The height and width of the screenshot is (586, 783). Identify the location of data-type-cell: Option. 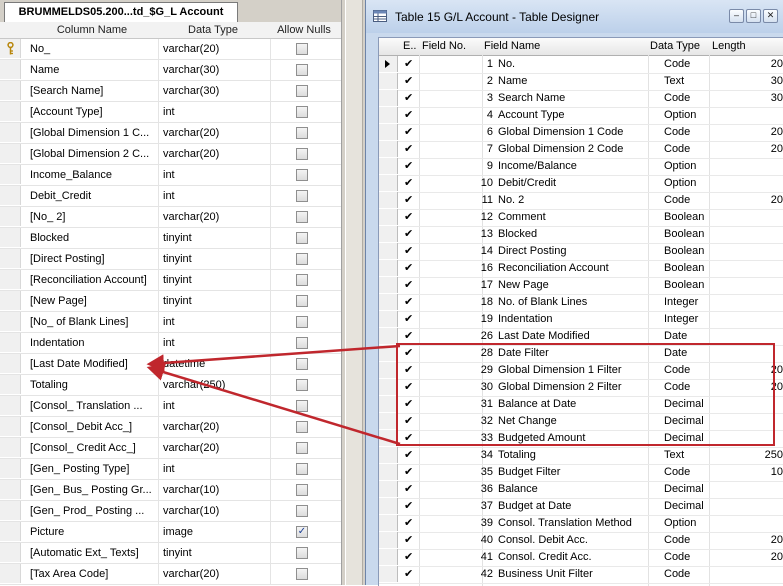
(694, 166).